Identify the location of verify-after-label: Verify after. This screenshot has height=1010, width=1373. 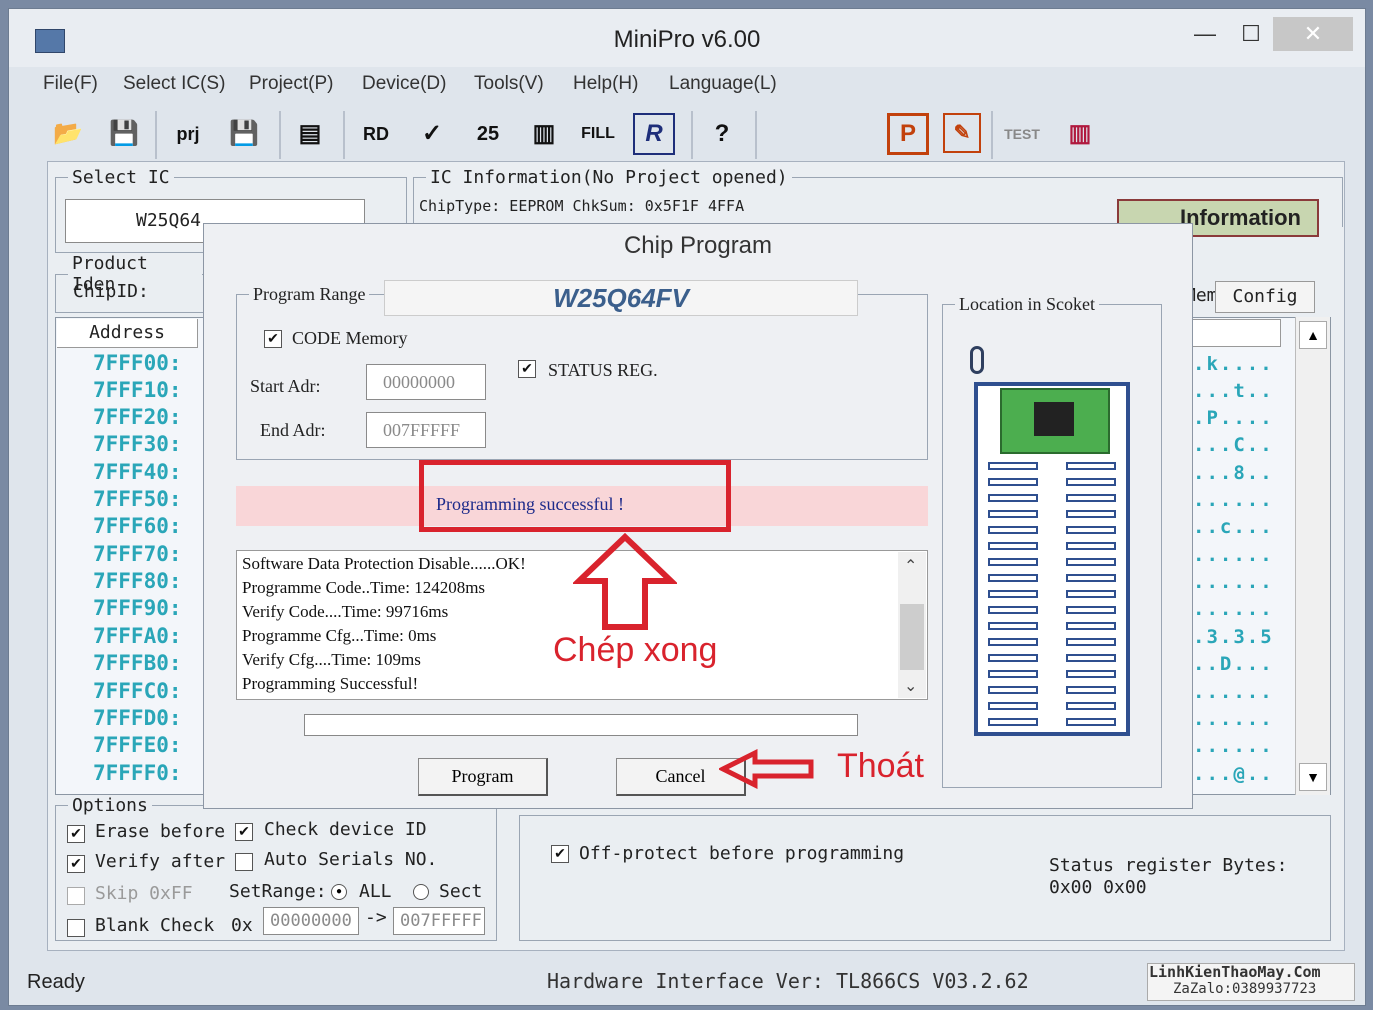
(160, 861).